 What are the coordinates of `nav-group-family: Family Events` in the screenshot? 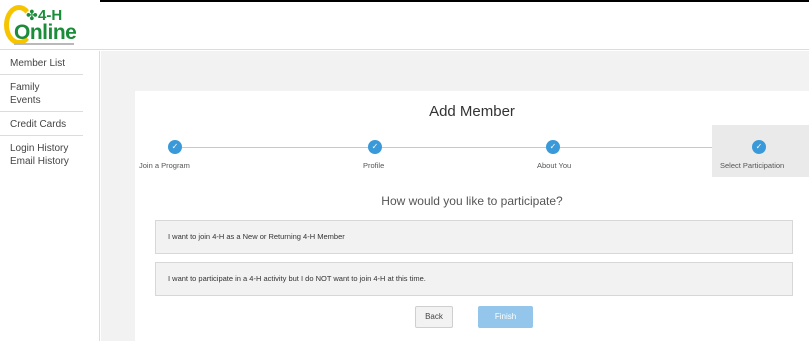 It's located at (41, 93).